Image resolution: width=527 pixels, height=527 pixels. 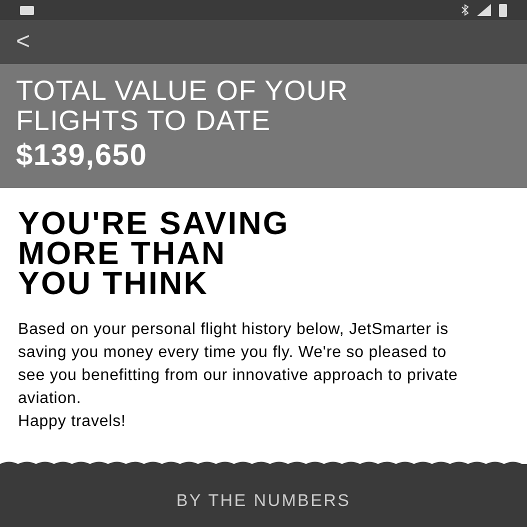 I want to click on savings-text: Based on your personal flight history below, JetSmarter is saving you money every time you fly. We're so pleased to see you benefitting from our innovative approach to private aviation., so click(x=238, y=364).